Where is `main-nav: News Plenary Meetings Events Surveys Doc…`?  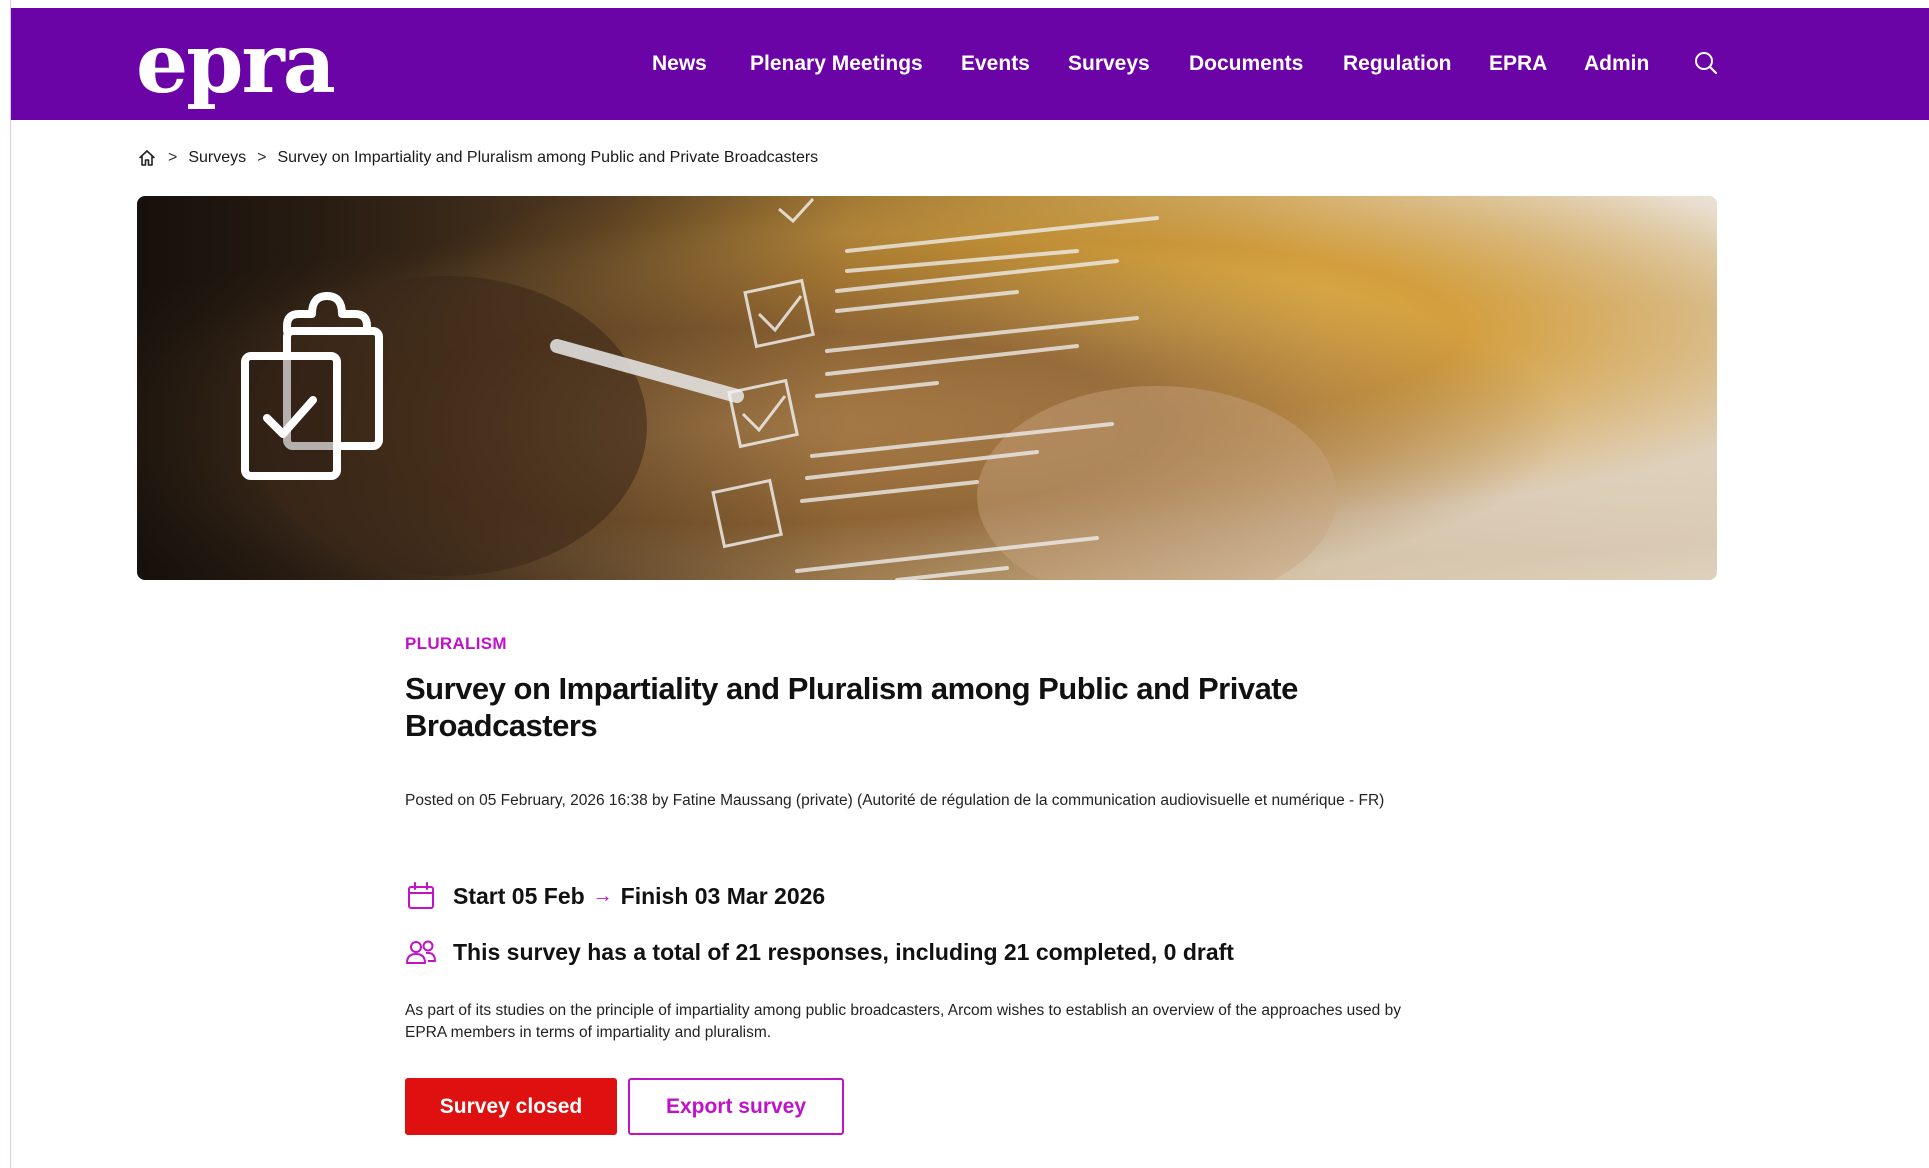
main-nav: News Plenary Meetings Events Surveys Doc… is located at coordinates (970, 64).